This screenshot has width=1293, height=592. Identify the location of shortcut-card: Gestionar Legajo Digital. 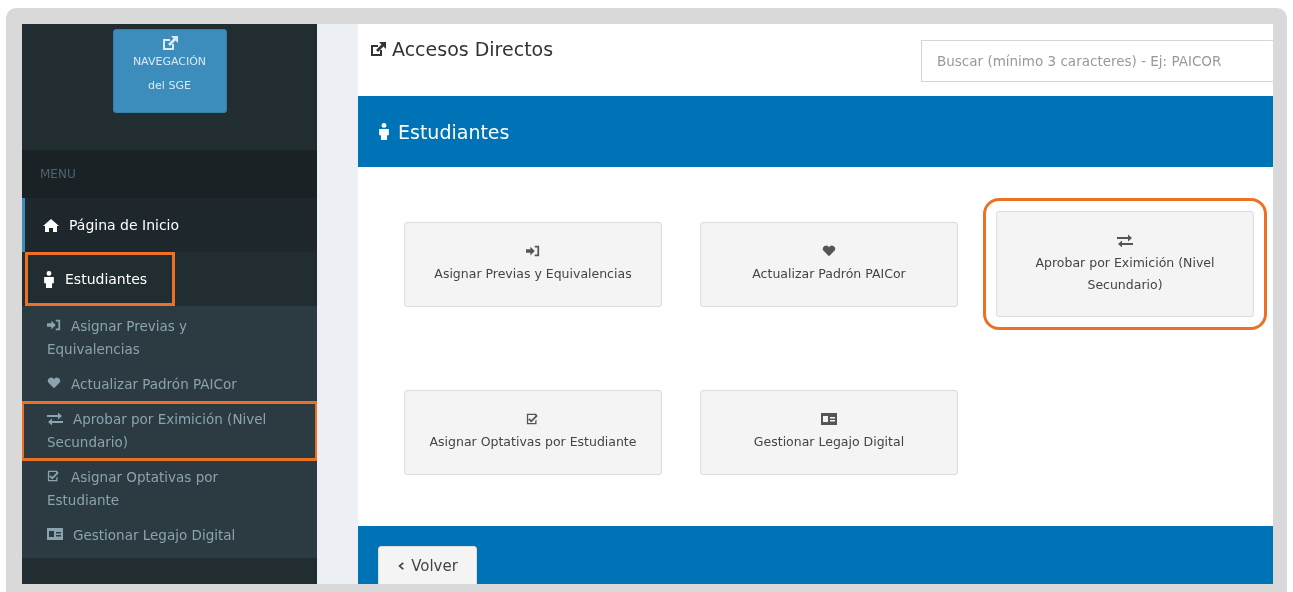
(829, 432).